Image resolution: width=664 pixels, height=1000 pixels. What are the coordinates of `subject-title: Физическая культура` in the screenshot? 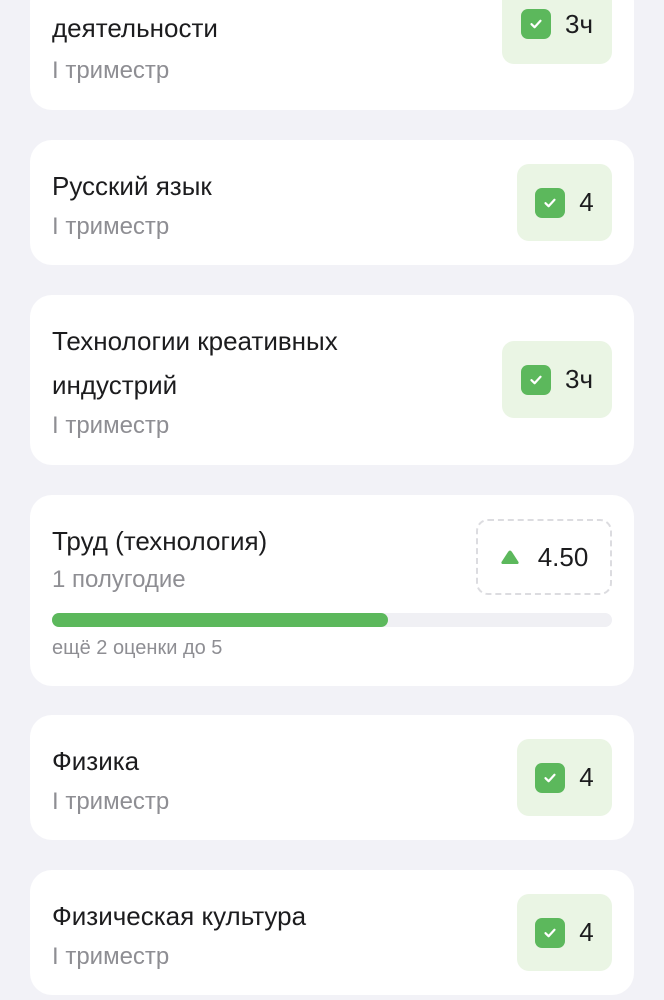 It's located at (179, 916).